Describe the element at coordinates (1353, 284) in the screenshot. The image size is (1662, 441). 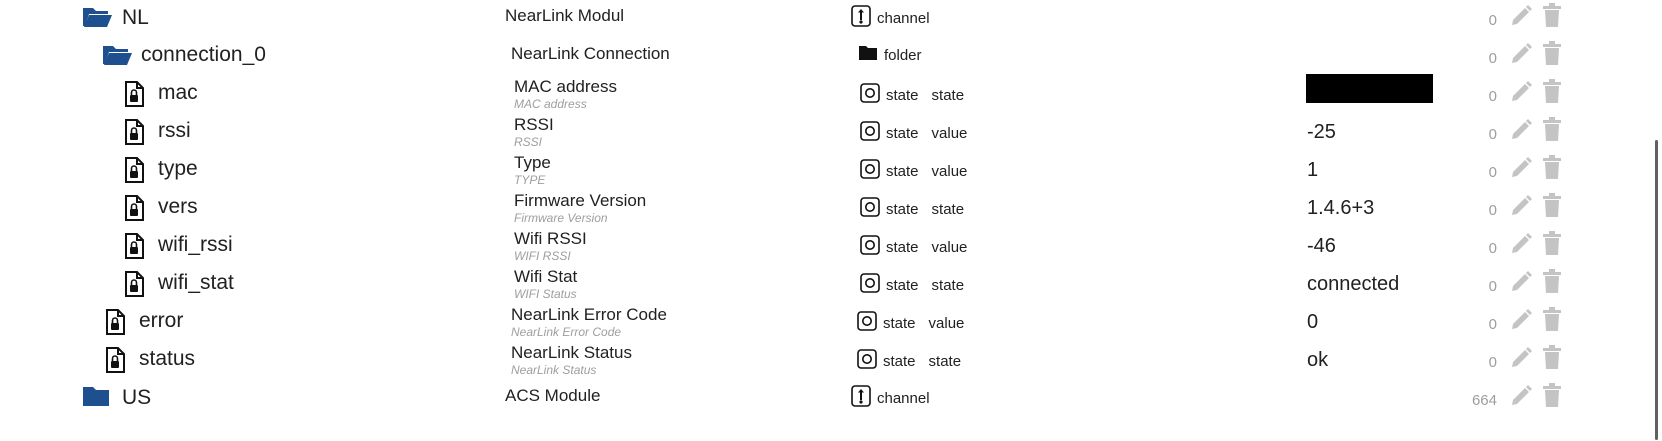
I see `state-value: connected` at that location.